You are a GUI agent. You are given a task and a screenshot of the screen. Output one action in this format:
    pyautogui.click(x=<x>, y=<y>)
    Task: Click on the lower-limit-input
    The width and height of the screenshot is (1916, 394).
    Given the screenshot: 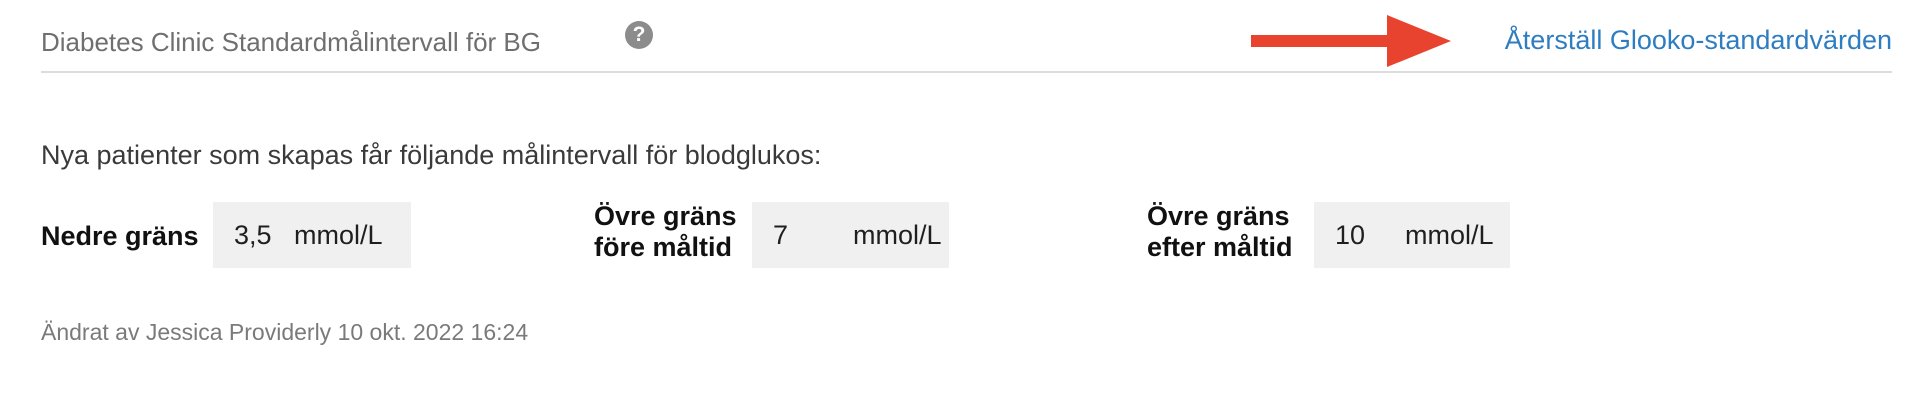 What is the action you would take?
    pyautogui.click(x=264, y=235)
    